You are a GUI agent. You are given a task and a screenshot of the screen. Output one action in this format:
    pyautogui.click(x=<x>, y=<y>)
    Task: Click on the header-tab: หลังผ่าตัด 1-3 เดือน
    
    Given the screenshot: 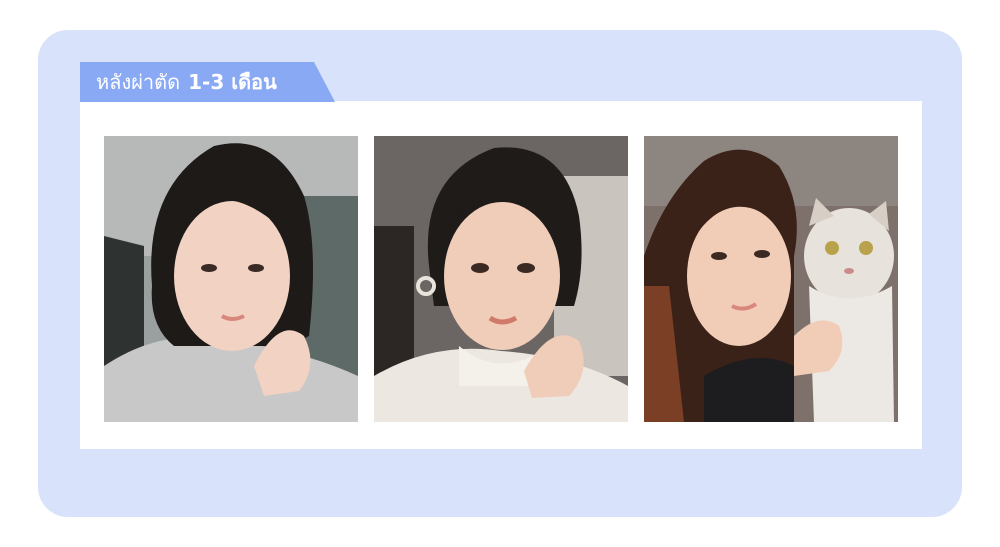 What is the action you would take?
    pyautogui.click(x=207, y=82)
    